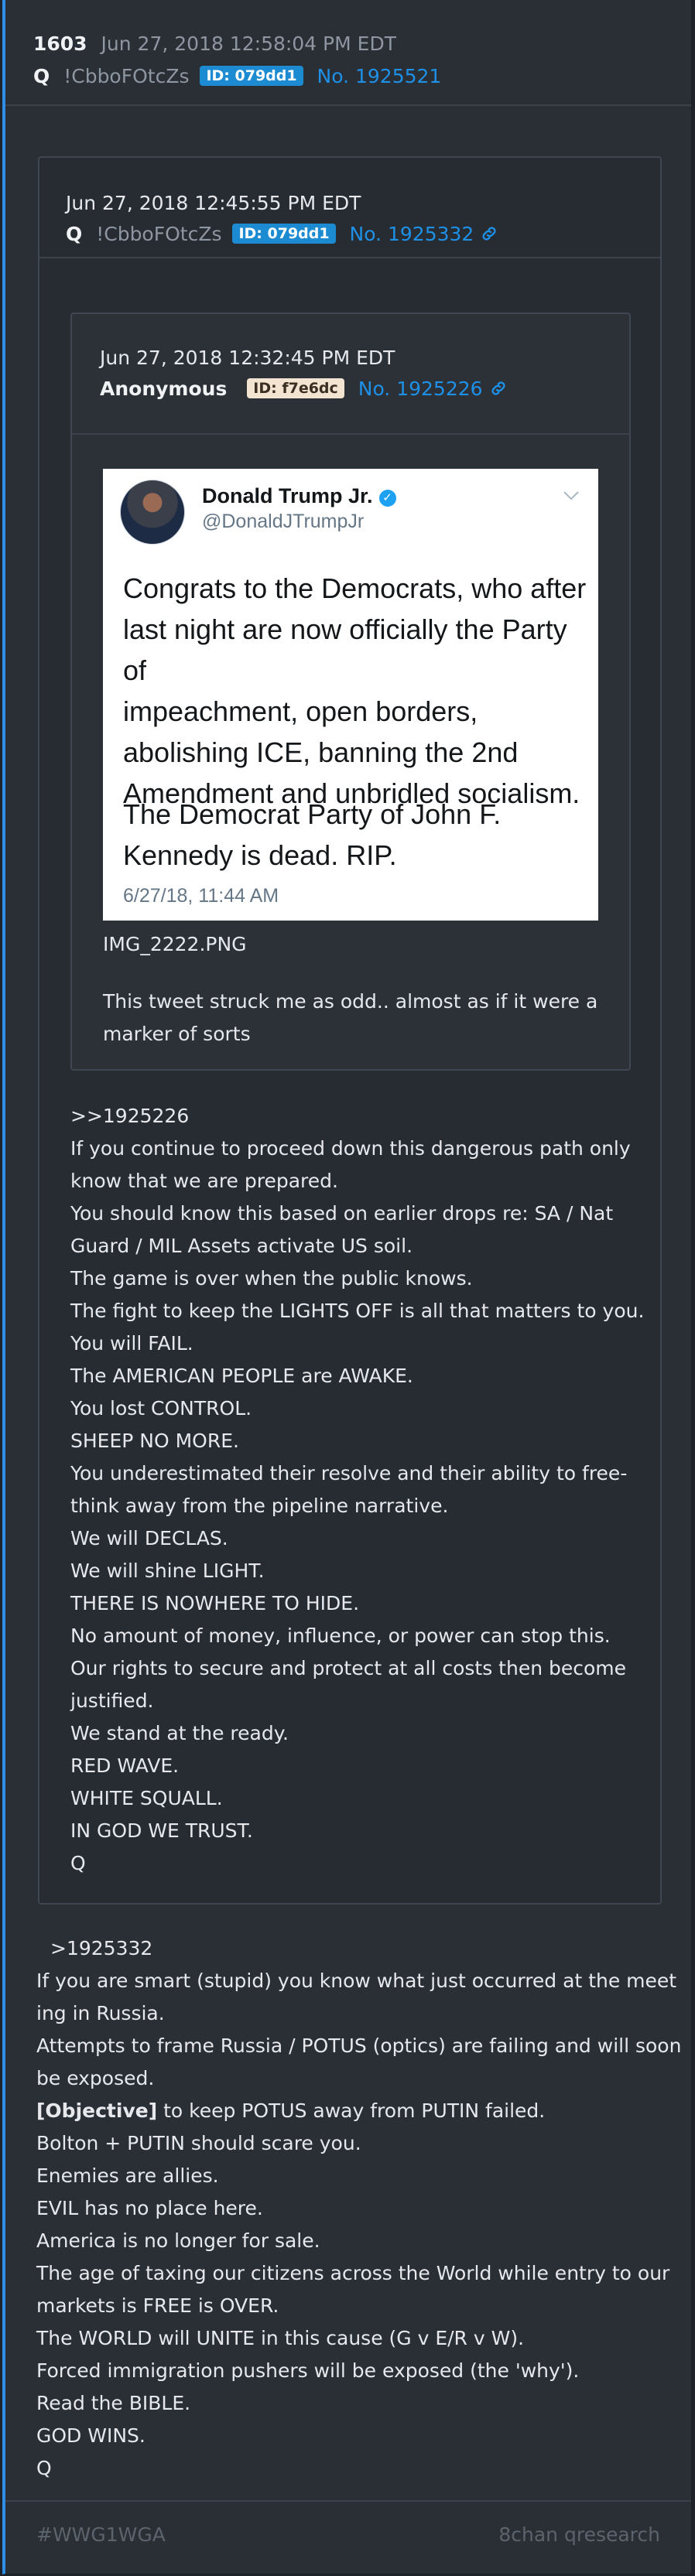 The height and width of the screenshot is (2576, 695). What do you see at coordinates (113, 2403) in the screenshot?
I see `body-line: Read the BIBLE.` at bounding box center [113, 2403].